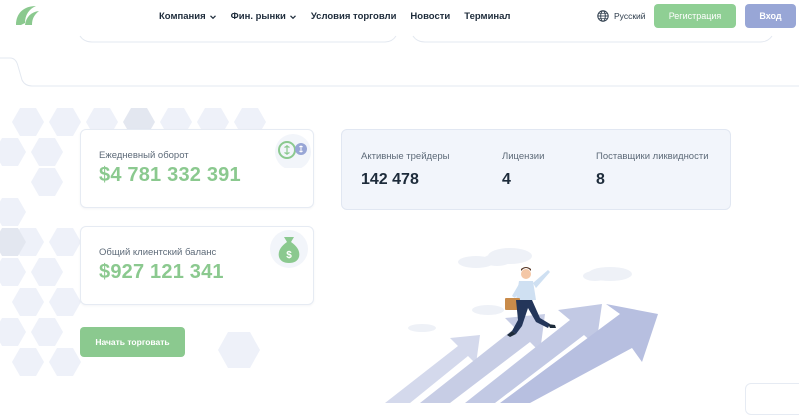 Image resolution: width=799 pixels, height=415 pixels. I want to click on nav-news: Новости, so click(430, 16).